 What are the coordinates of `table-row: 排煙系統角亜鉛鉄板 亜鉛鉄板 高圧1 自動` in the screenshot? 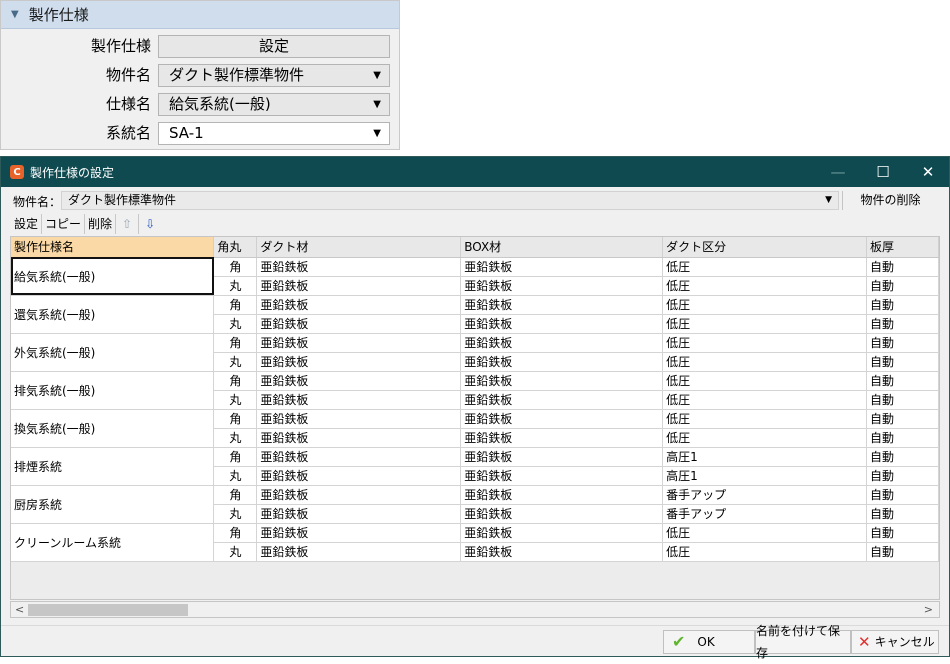 It's located at (475, 466).